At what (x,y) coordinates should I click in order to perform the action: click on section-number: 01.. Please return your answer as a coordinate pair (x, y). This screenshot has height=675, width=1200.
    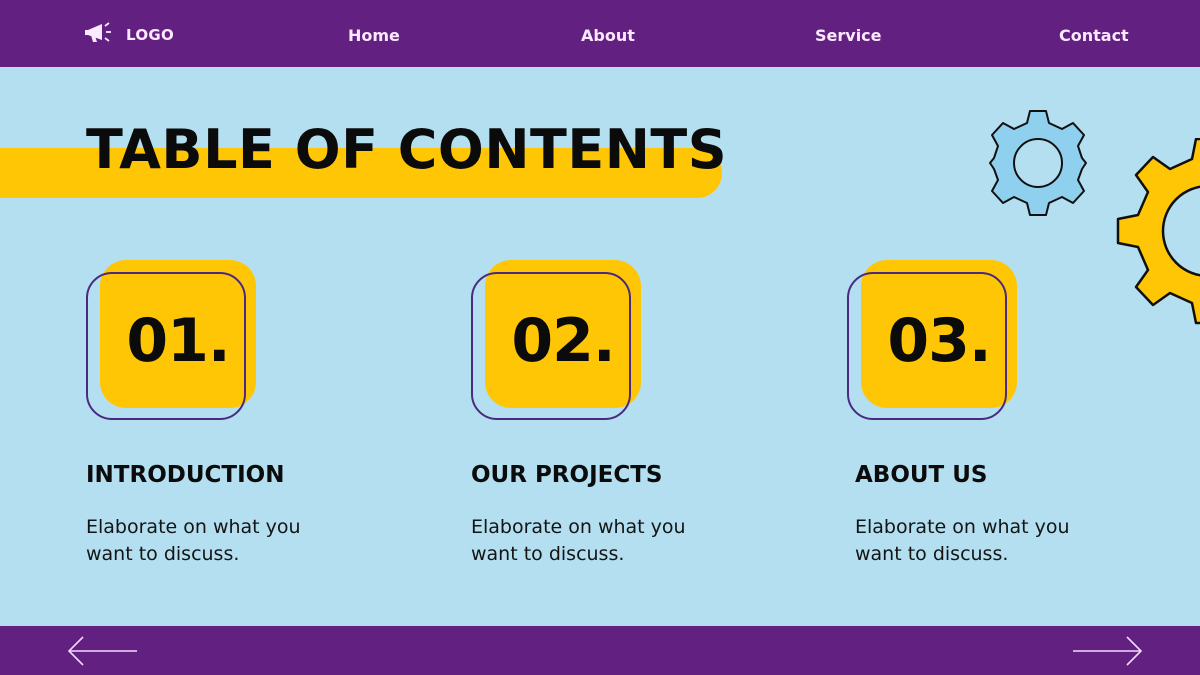
    Looking at the image, I should click on (178, 341).